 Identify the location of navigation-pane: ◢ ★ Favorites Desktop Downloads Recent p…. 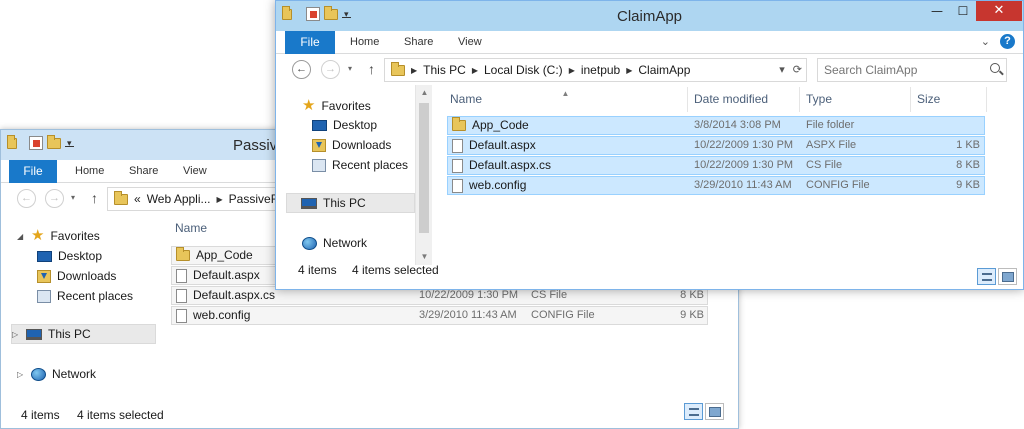
(79, 309).